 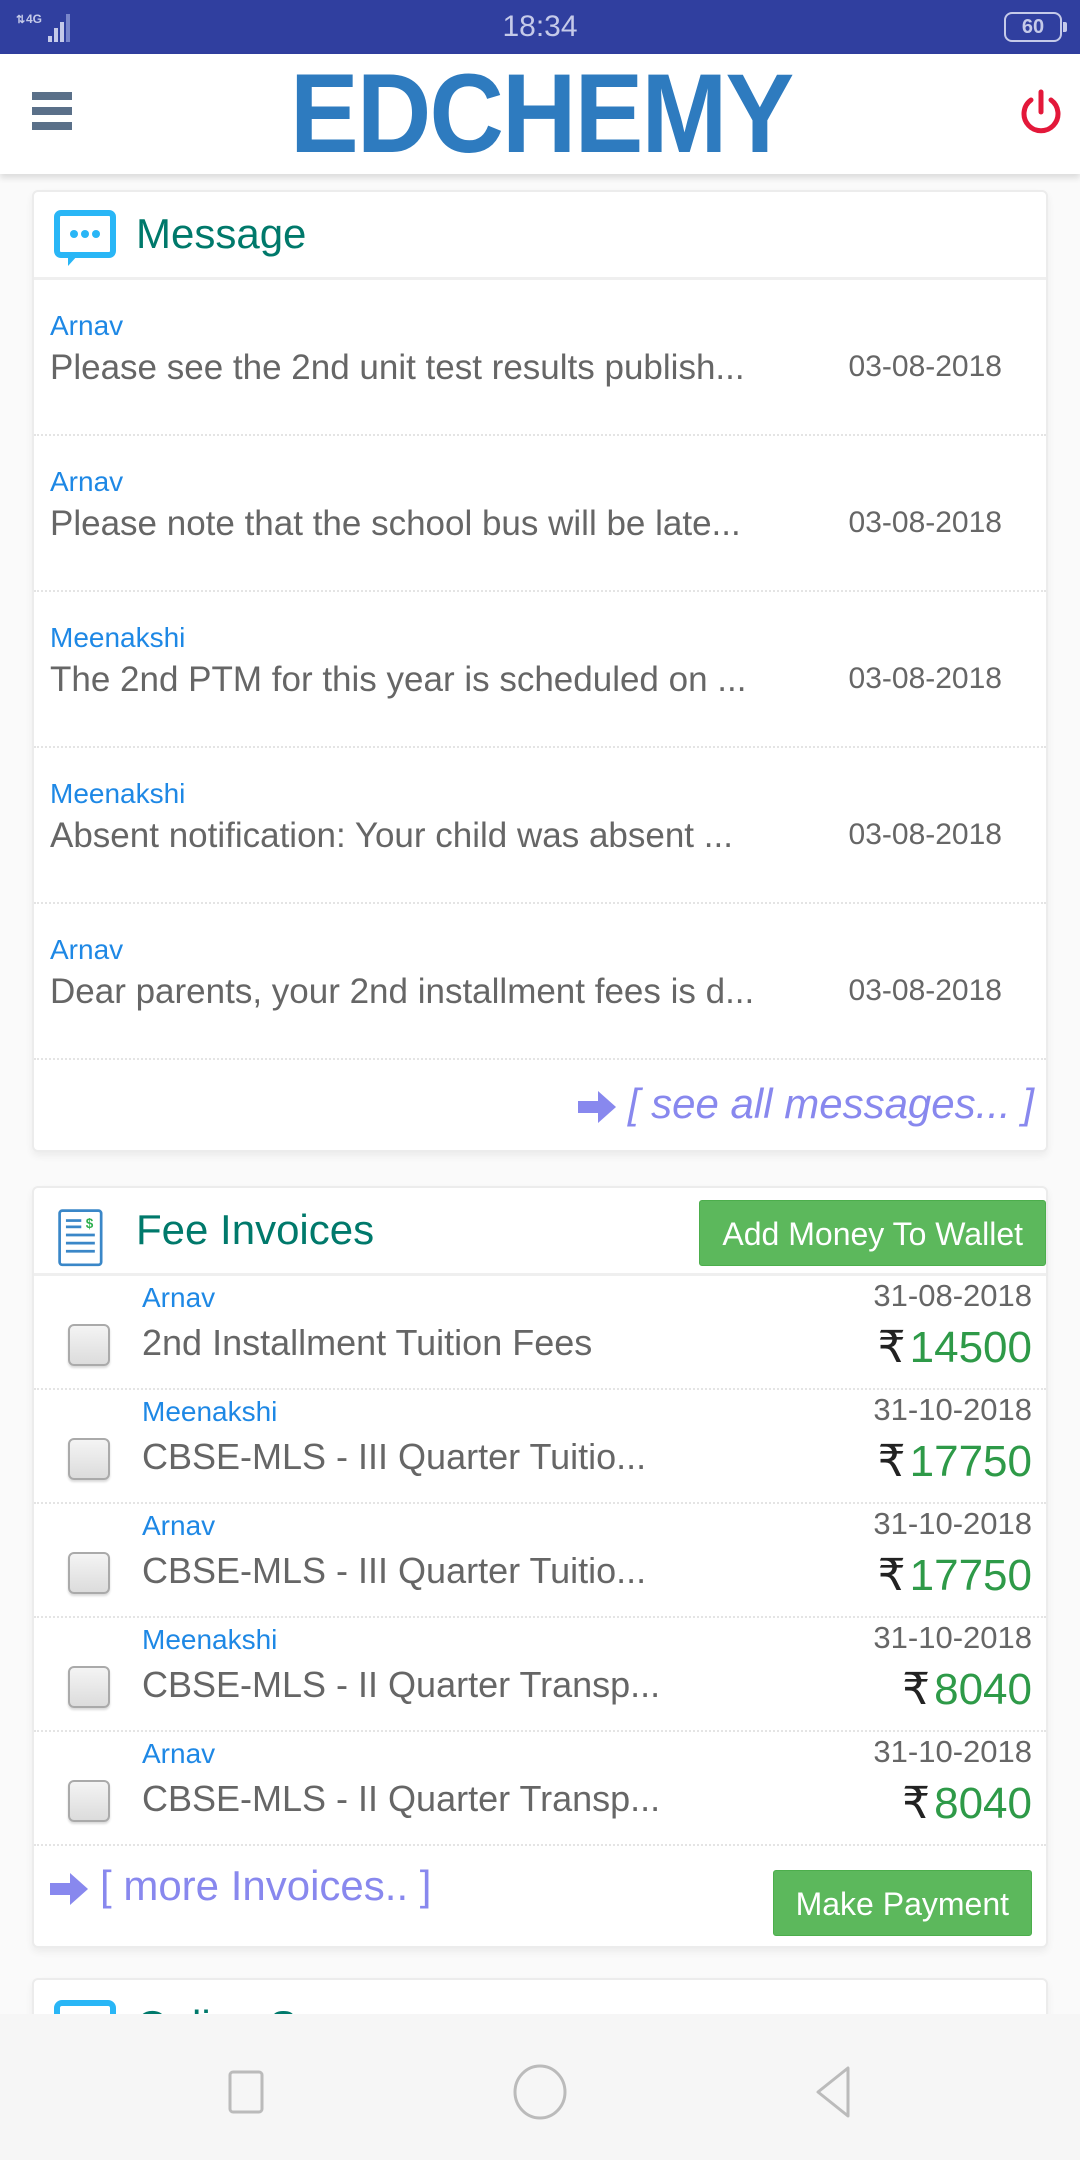 What do you see at coordinates (902, 1903) in the screenshot?
I see `make-payment-button: Make Payment` at bounding box center [902, 1903].